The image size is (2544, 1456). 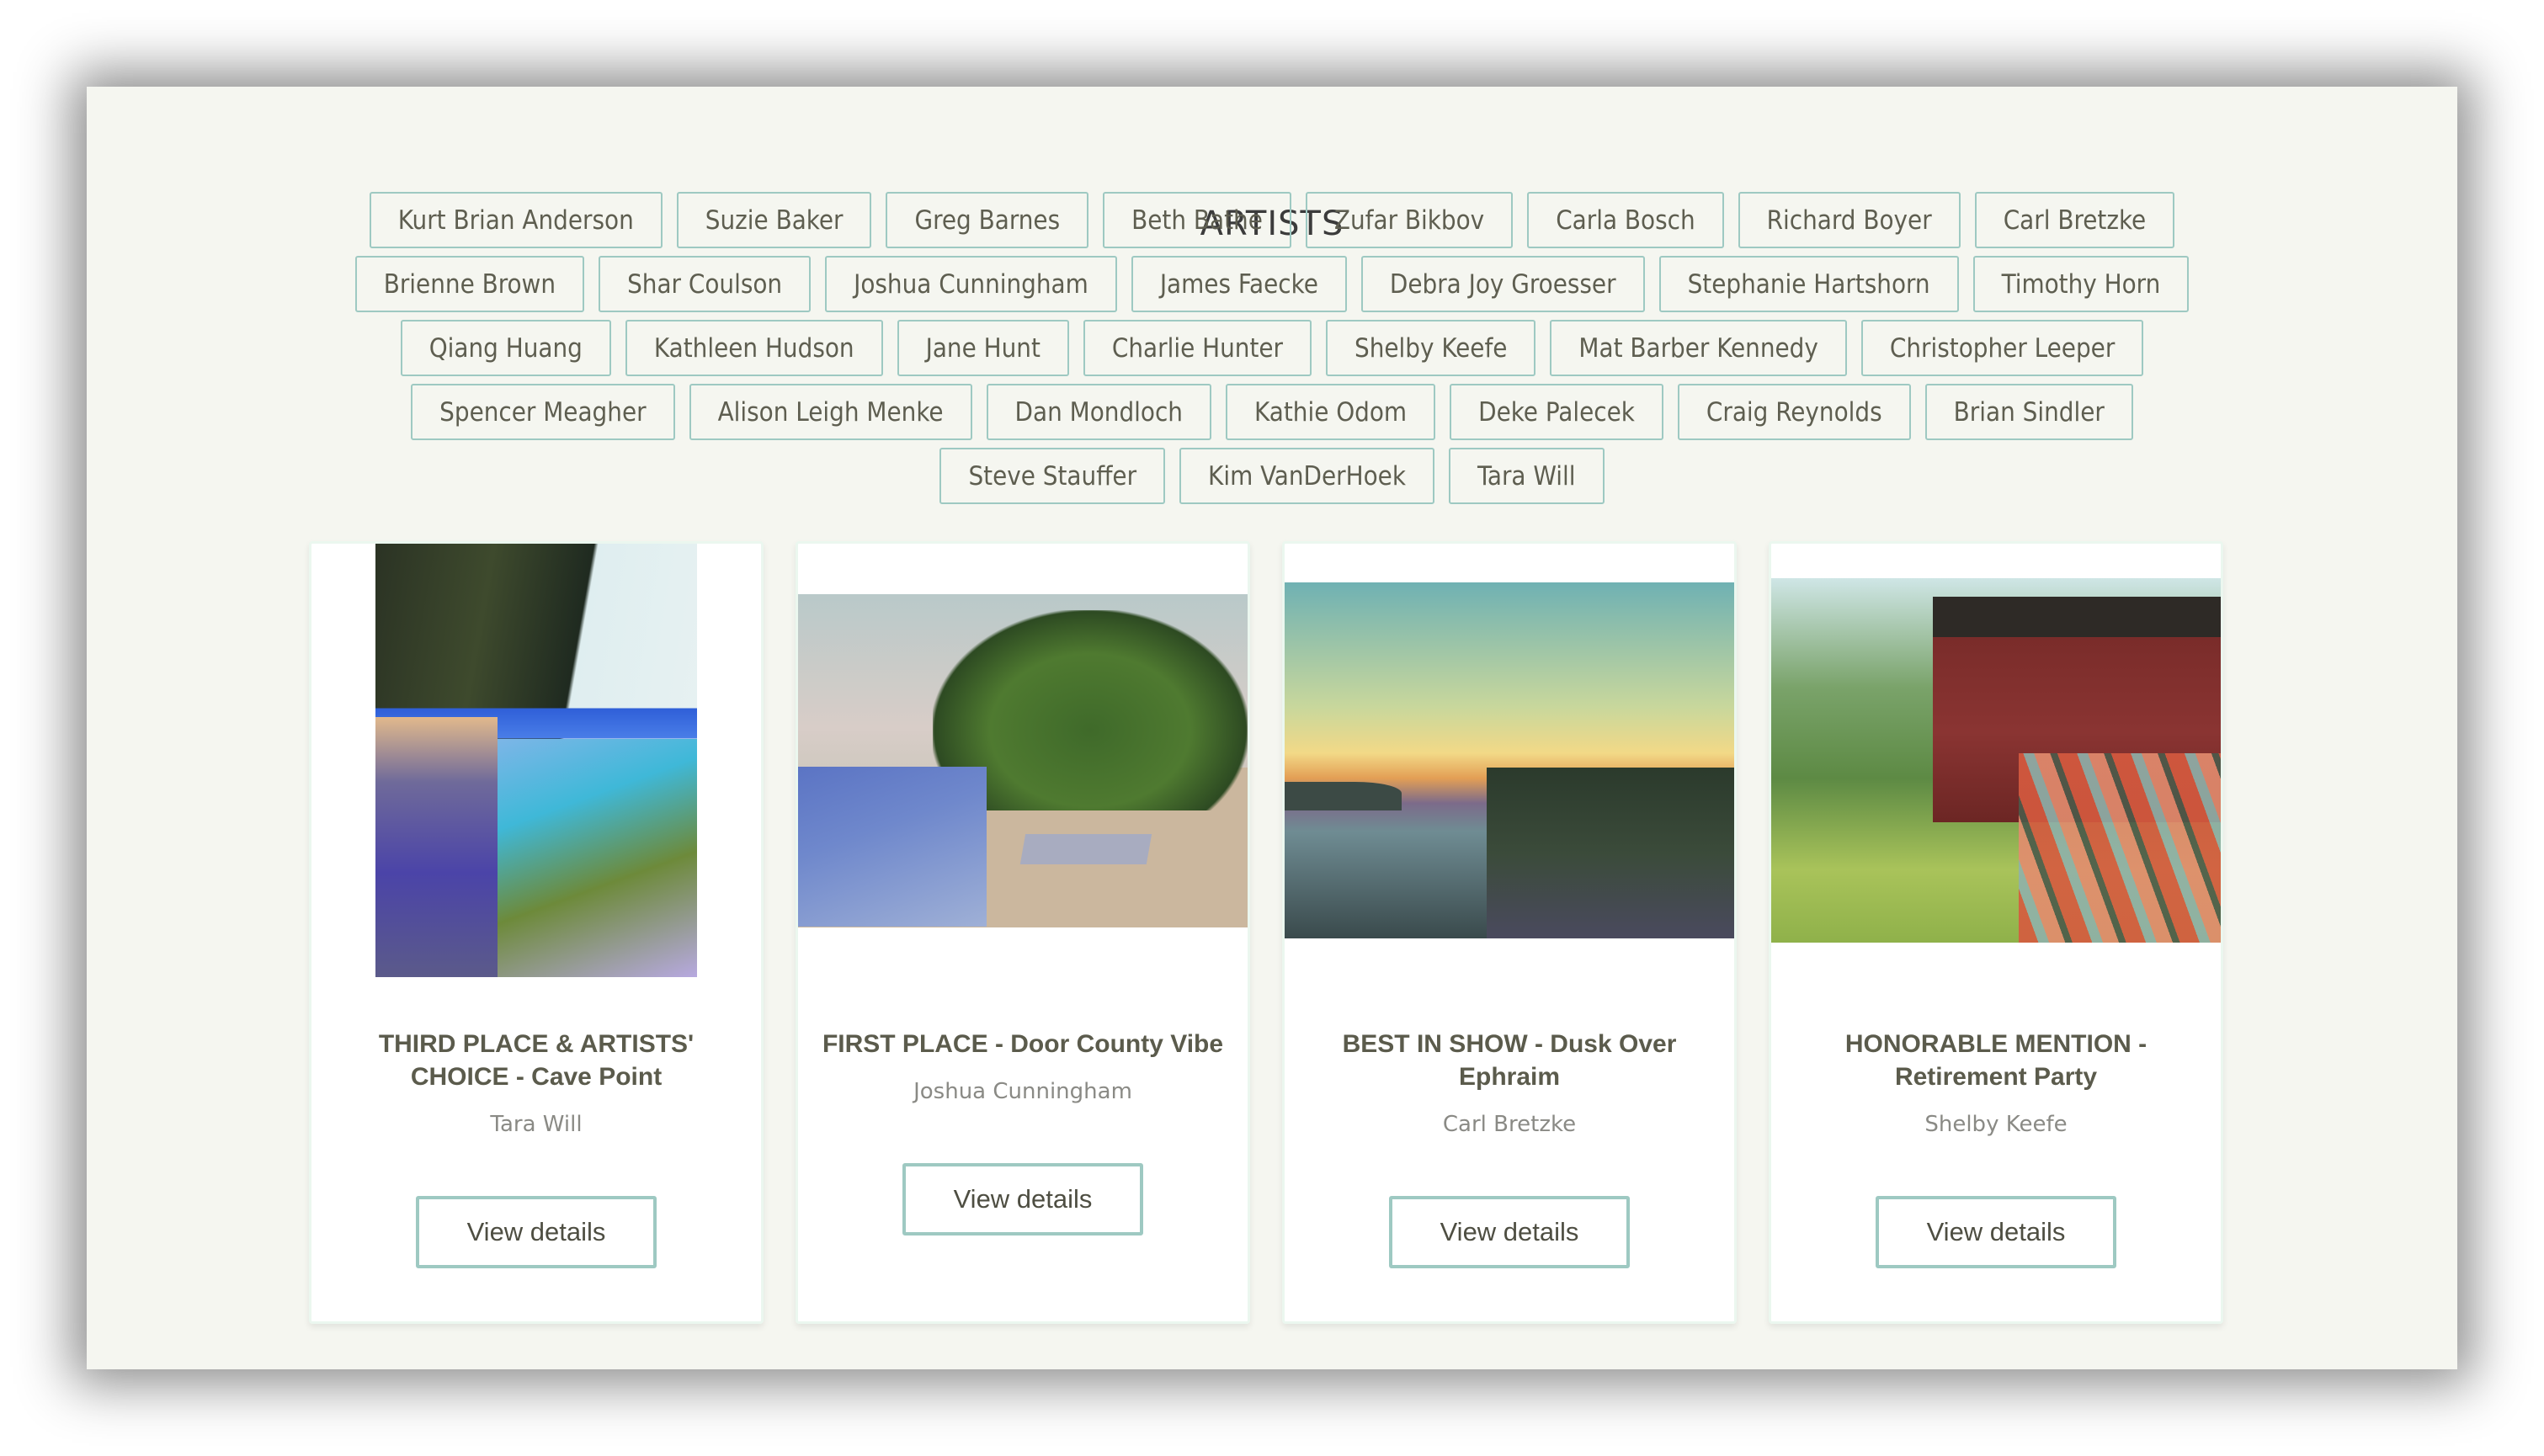 What do you see at coordinates (1502, 284) in the screenshot?
I see `artist-tag: Debra Joy Groesser` at bounding box center [1502, 284].